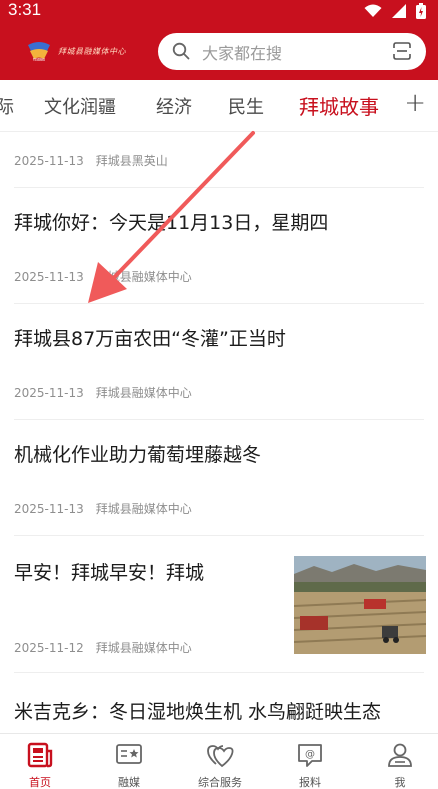  What do you see at coordinates (310, 782) in the screenshot?
I see `nav-label: 报料` at bounding box center [310, 782].